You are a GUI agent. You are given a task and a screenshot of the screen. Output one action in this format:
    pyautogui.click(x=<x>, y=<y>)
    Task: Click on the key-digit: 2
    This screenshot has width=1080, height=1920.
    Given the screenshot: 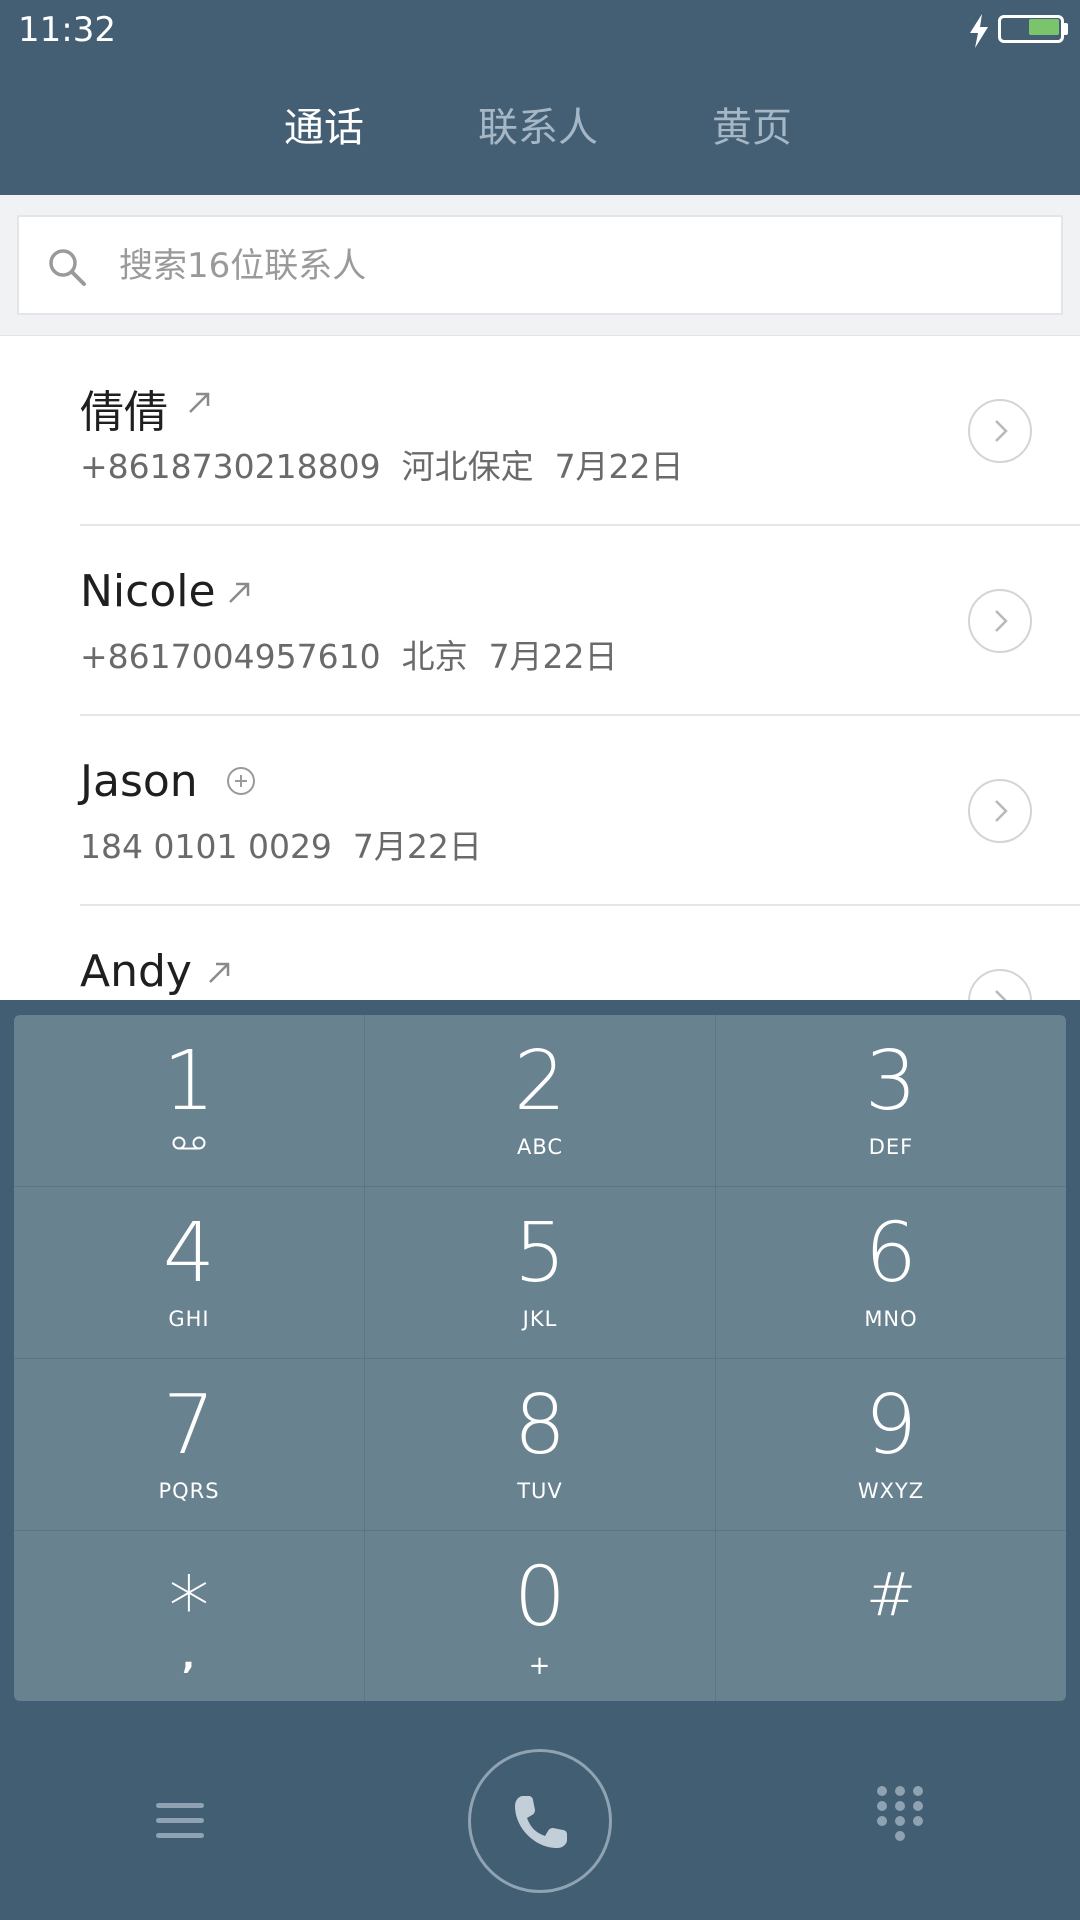 What is the action you would take?
    pyautogui.click(x=540, y=1081)
    